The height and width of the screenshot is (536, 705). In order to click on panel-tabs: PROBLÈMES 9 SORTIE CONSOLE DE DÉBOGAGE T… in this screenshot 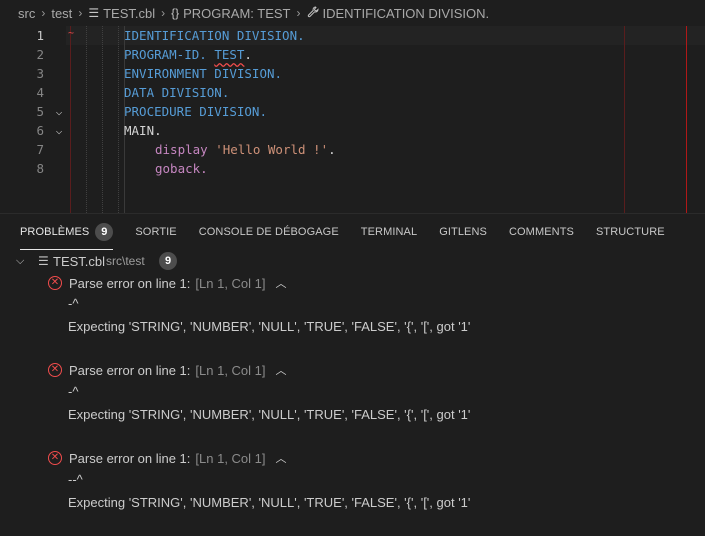, I will do `click(352, 232)`.